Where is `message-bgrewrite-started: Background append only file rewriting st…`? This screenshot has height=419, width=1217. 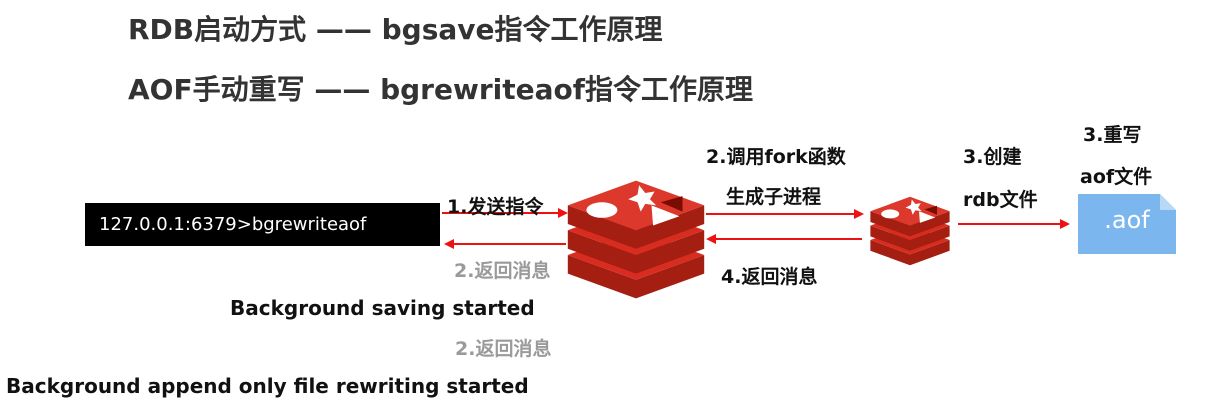
message-bgrewrite-started: Background append only file rewriting st… is located at coordinates (267, 386).